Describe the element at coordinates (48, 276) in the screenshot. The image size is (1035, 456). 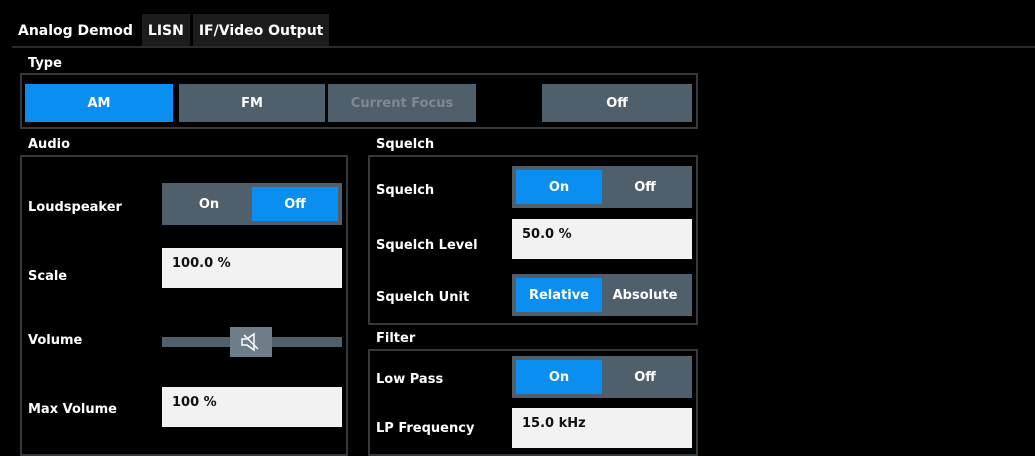
I see `scale-label: Scale` at that location.